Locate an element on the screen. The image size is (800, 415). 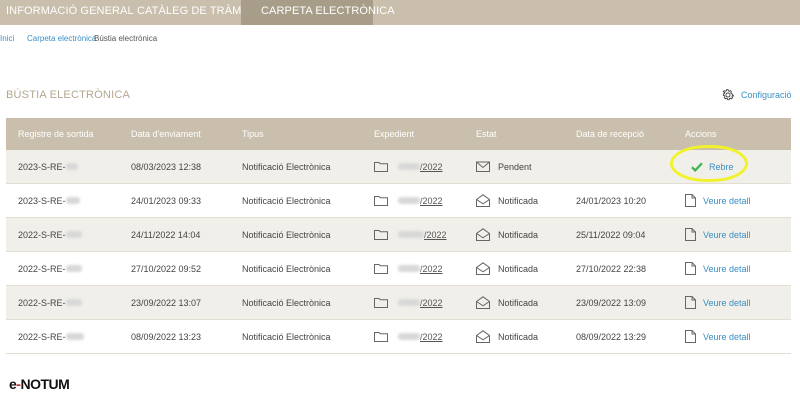
estat-cell: Pendent is located at coordinates (504, 166).